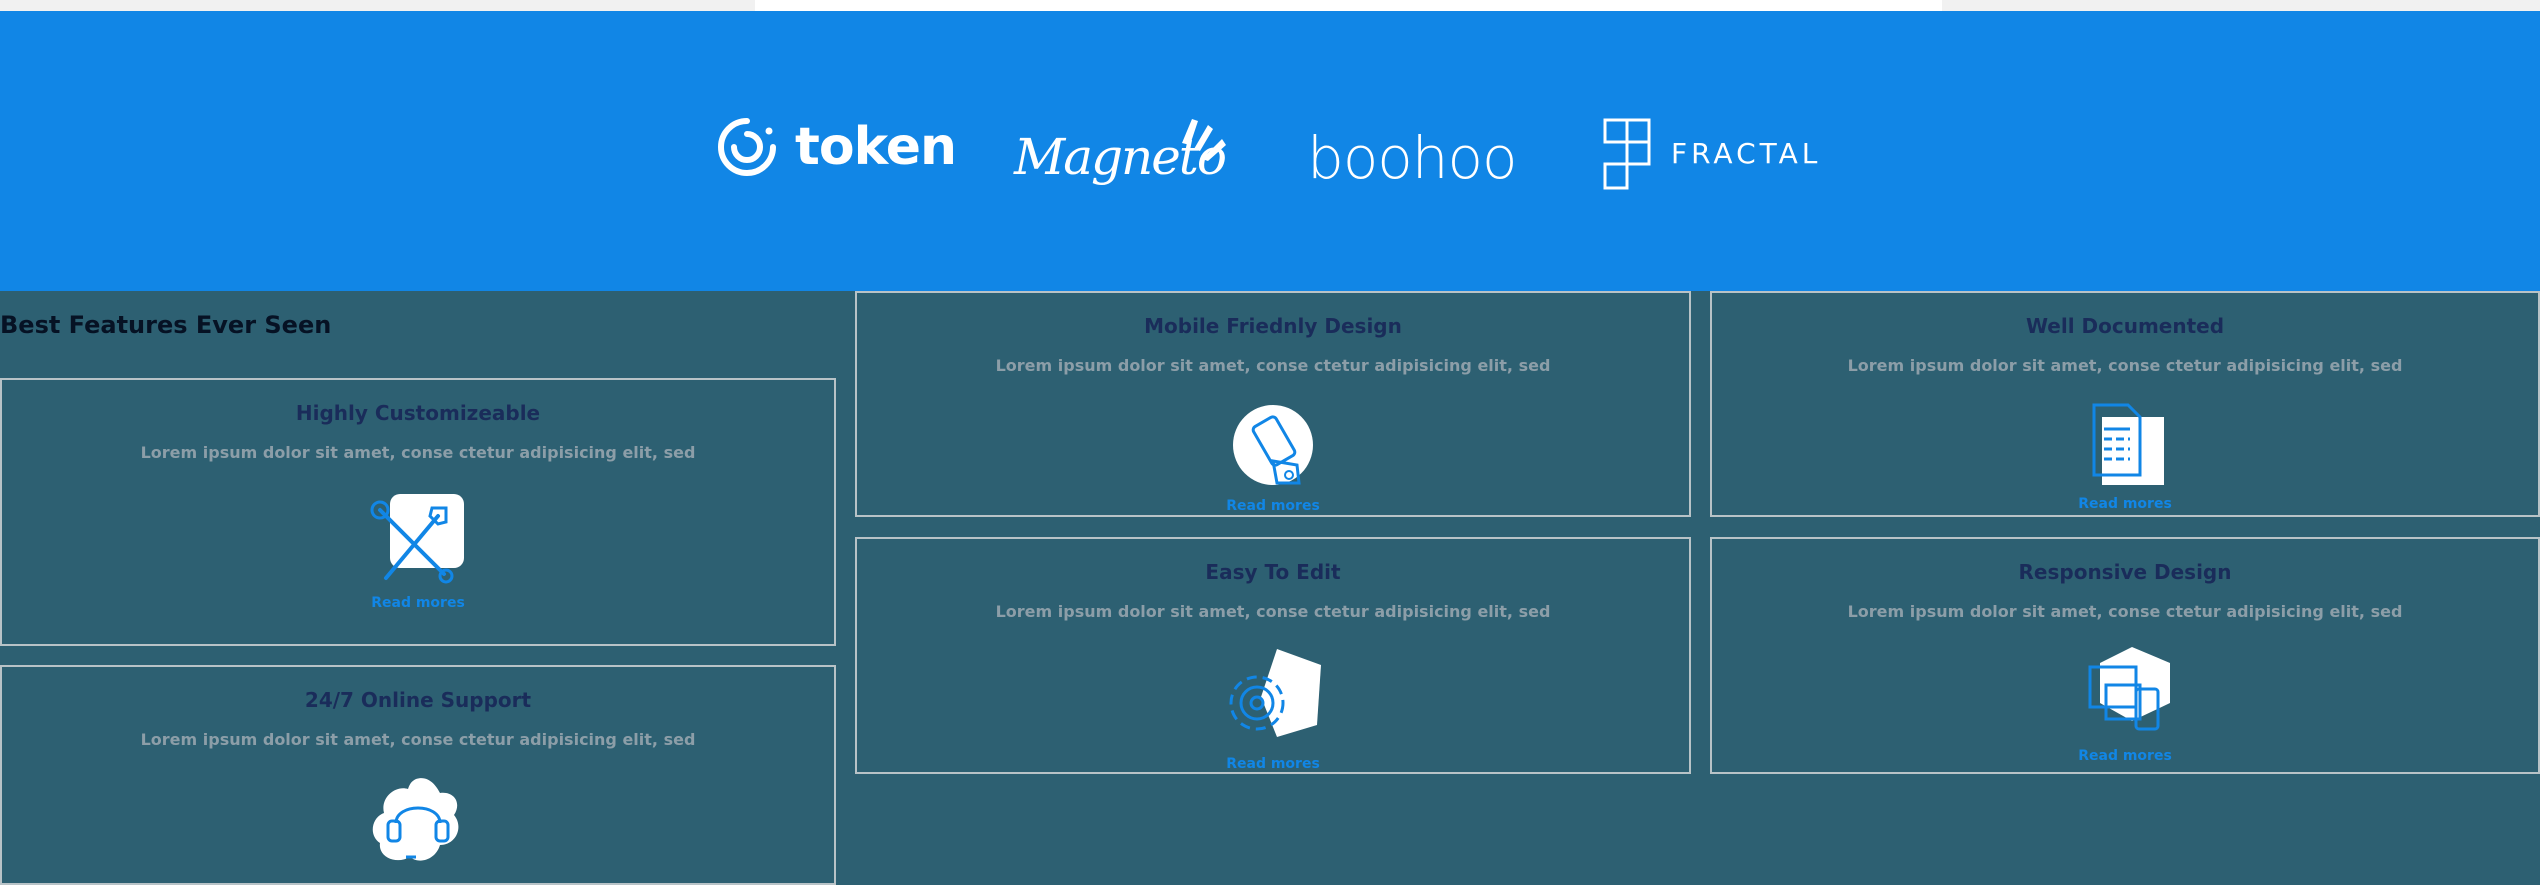 This screenshot has width=2540, height=885. What do you see at coordinates (2125, 572) in the screenshot?
I see `feature-title: Responsive Design` at bounding box center [2125, 572].